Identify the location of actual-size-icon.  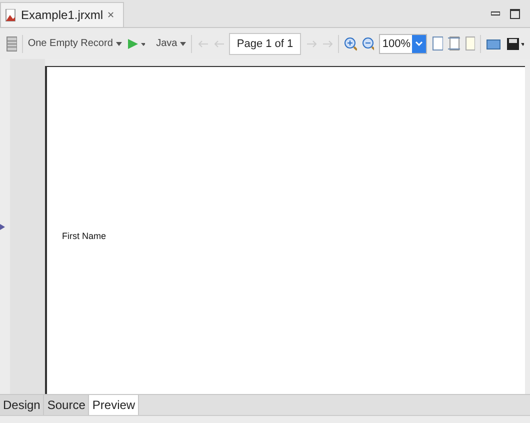
(470, 43).